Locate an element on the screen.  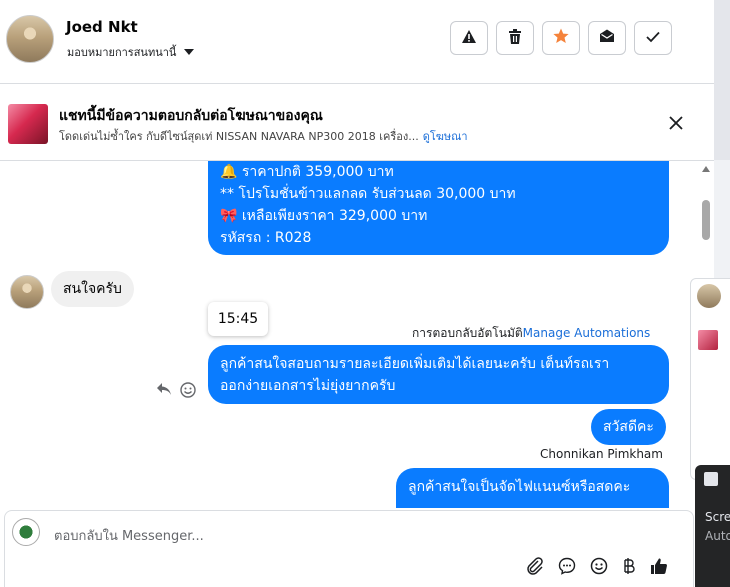
message-line: ออกง่ายเอกสารไม่ยุ่งยากครับ is located at coordinates (308, 386).